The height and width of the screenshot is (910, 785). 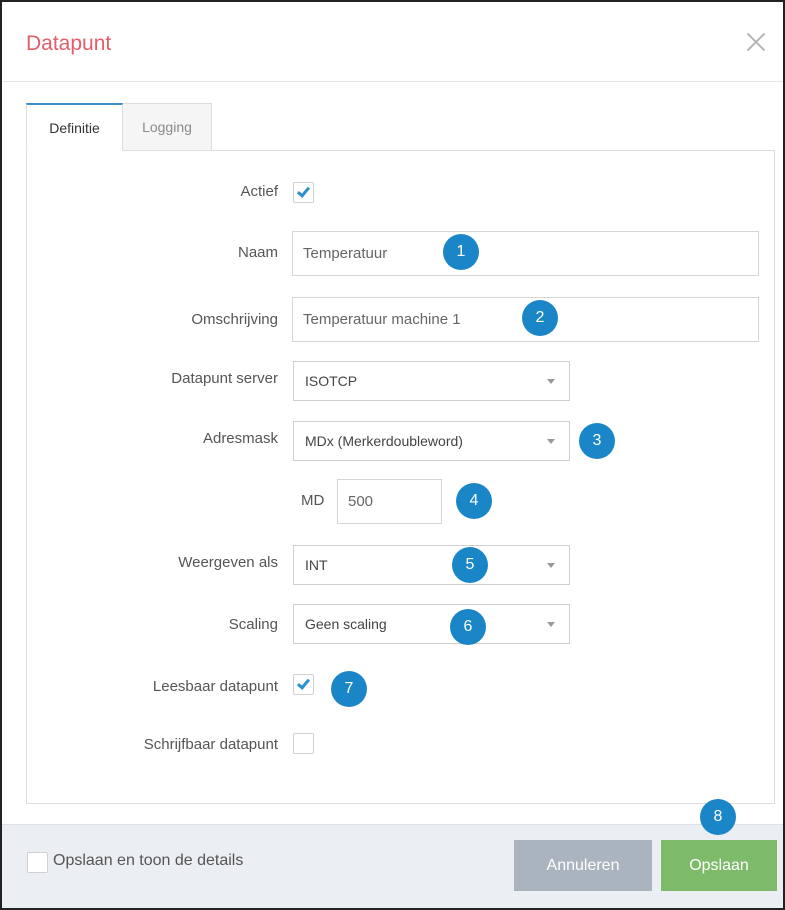 I want to click on omschrijving-value: Temperatuur machine 1, so click(x=382, y=319).